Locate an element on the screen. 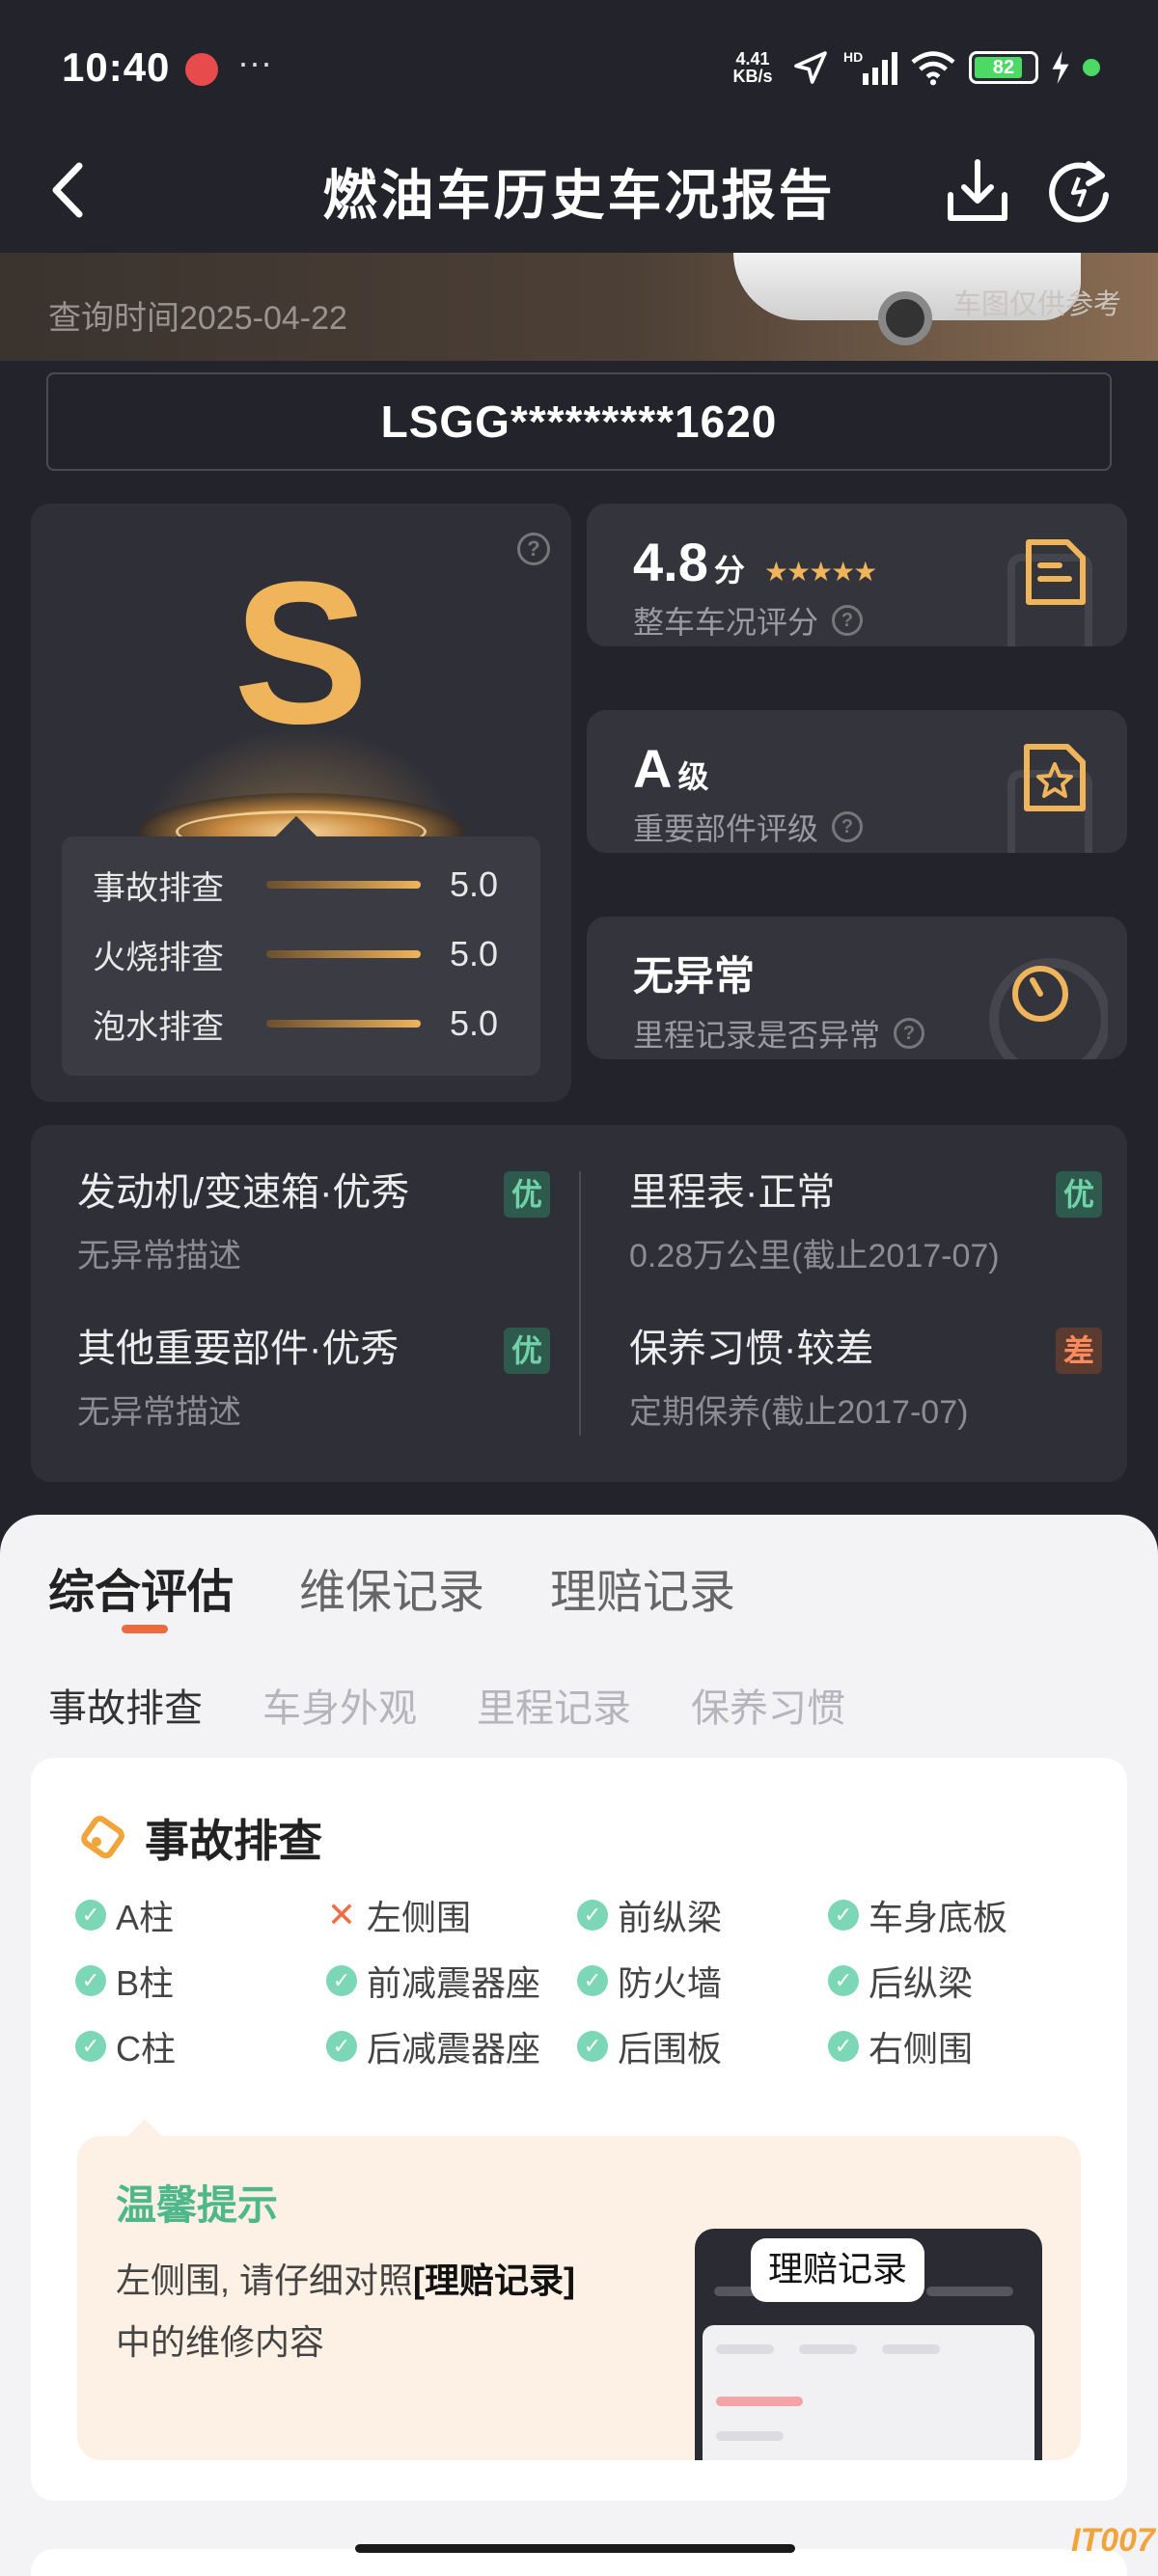 This screenshot has width=1158, height=2576. preview-content is located at coordinates (868, 2392).